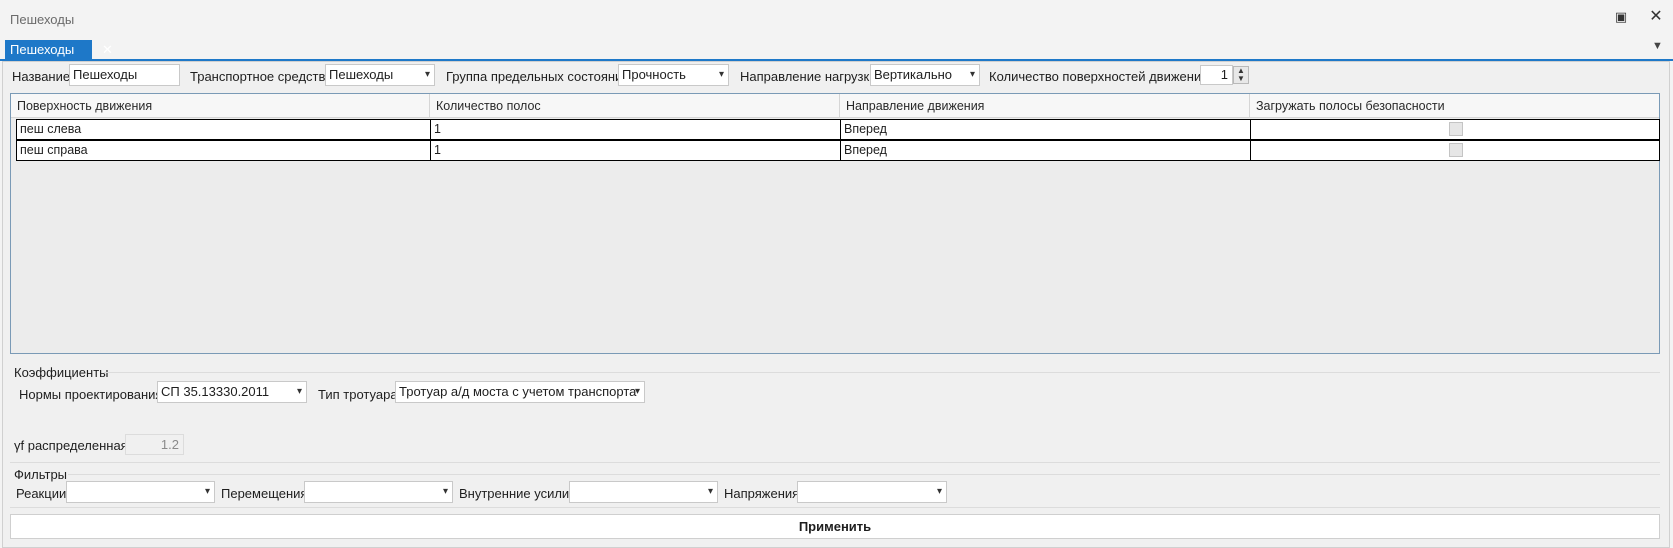 The width and height of the screenshot is (1673, 548). I want to click on coefficients-group-divider, so click(882, 372).